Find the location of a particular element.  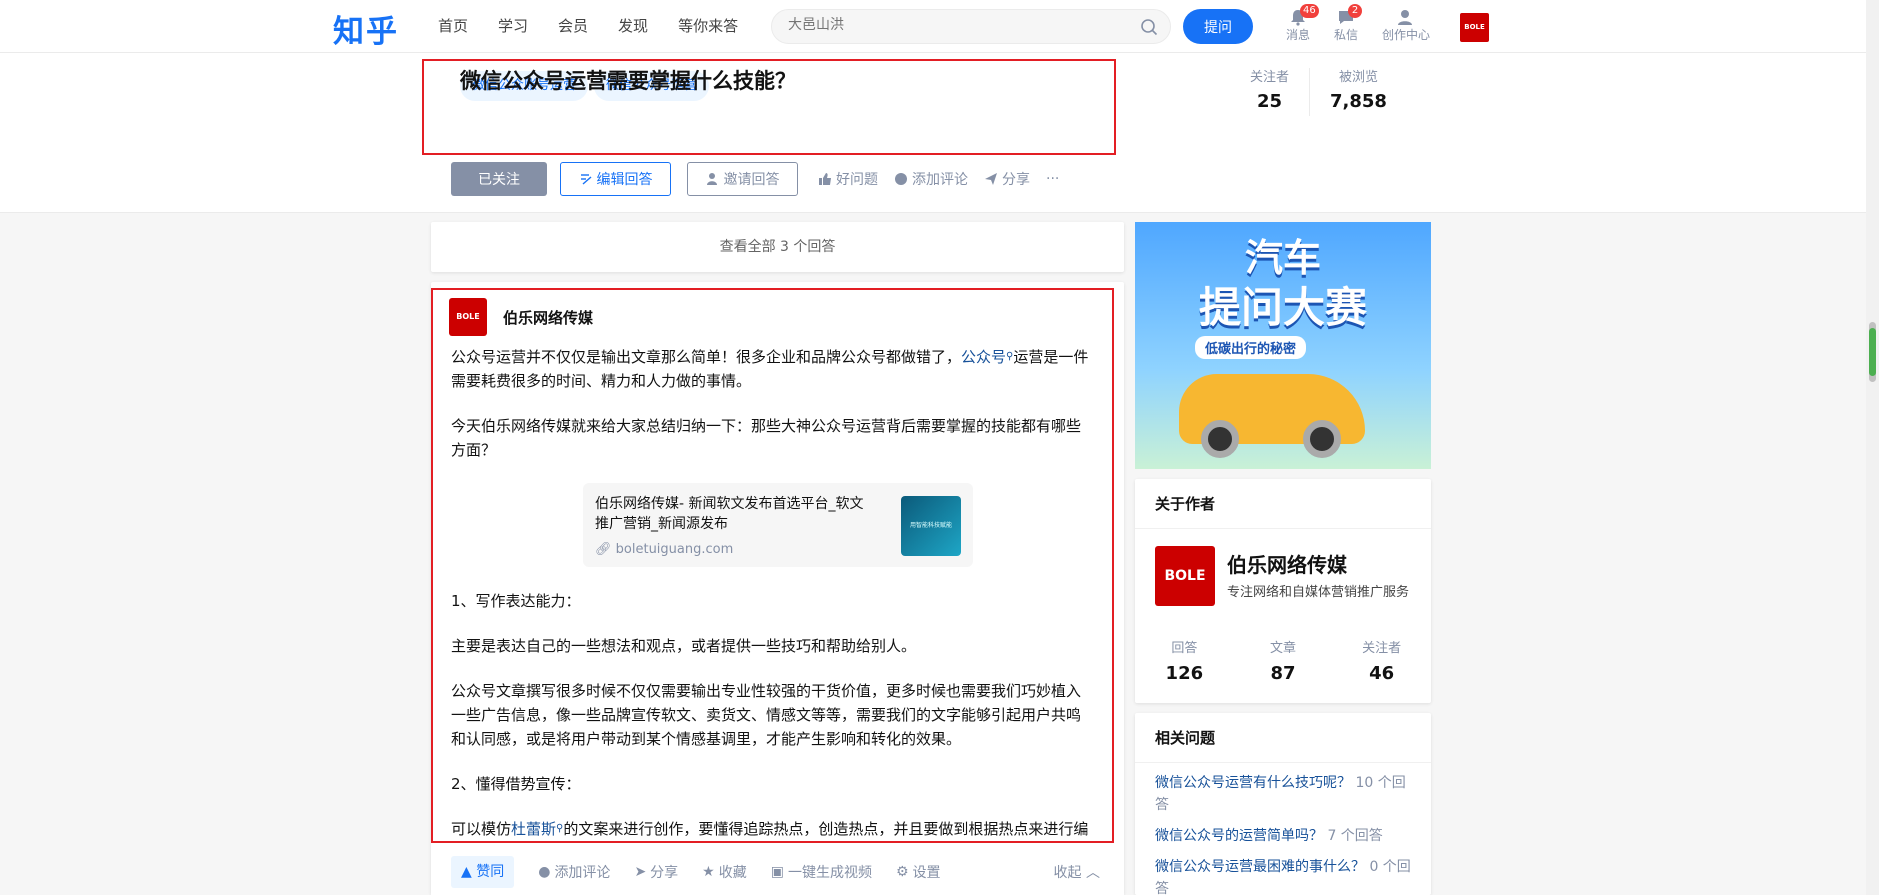

good-question-button: 好问题 is located at coordinates (848, 179).